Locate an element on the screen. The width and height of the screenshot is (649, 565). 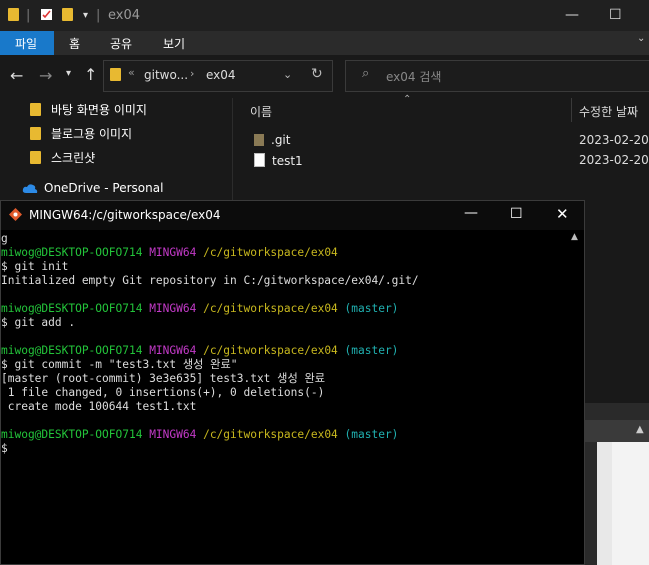
tab-share: 공유 is located at coordinates (121, 43).